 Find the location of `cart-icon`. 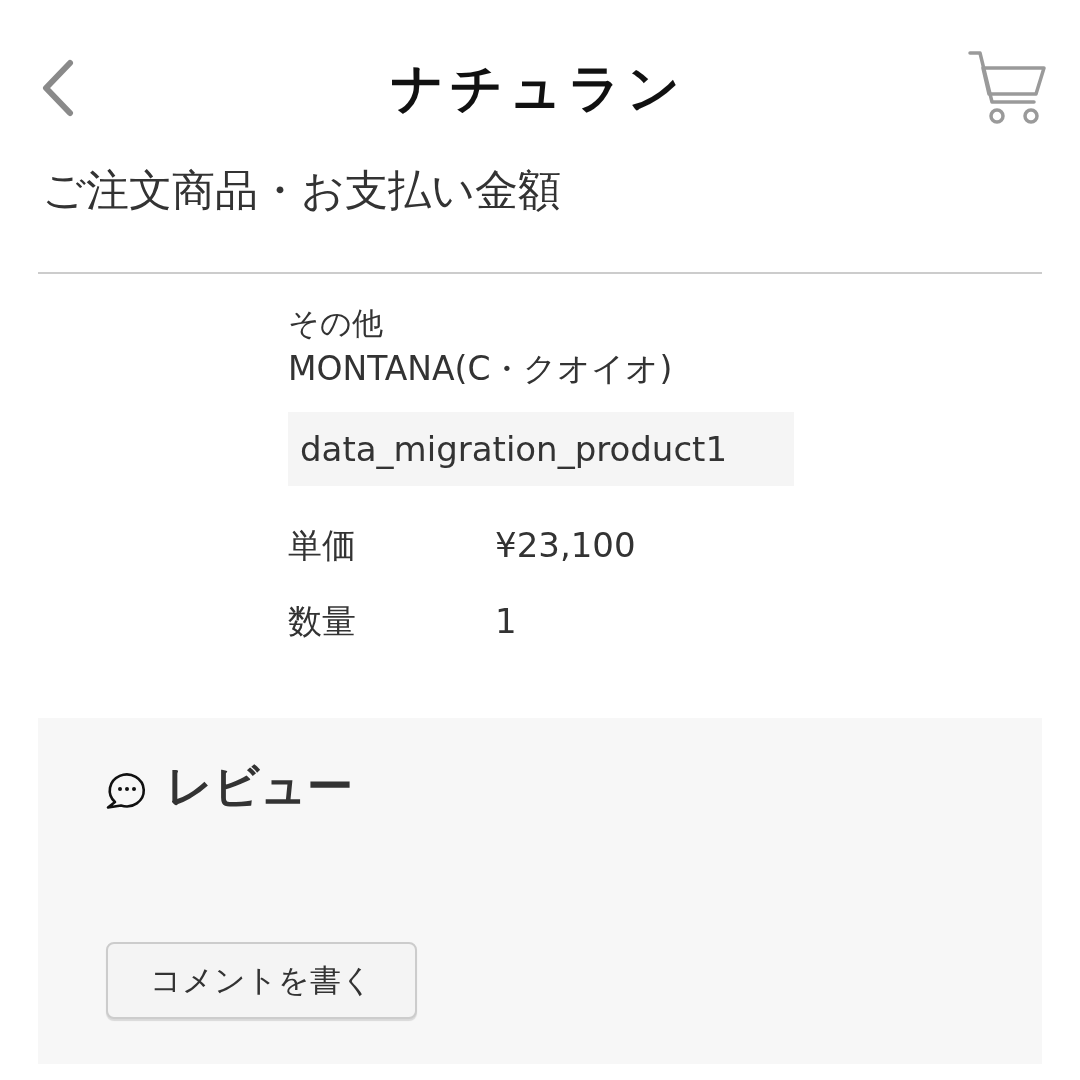

cart-icon is located at coordinates (1008, 88).